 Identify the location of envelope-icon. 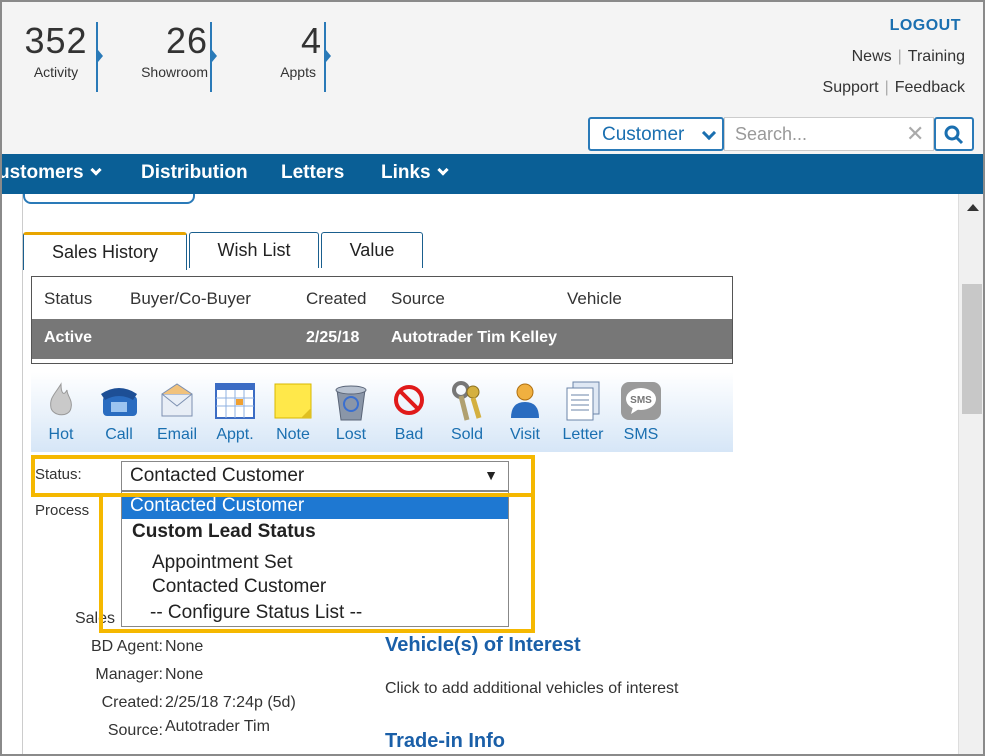
(177, 401).